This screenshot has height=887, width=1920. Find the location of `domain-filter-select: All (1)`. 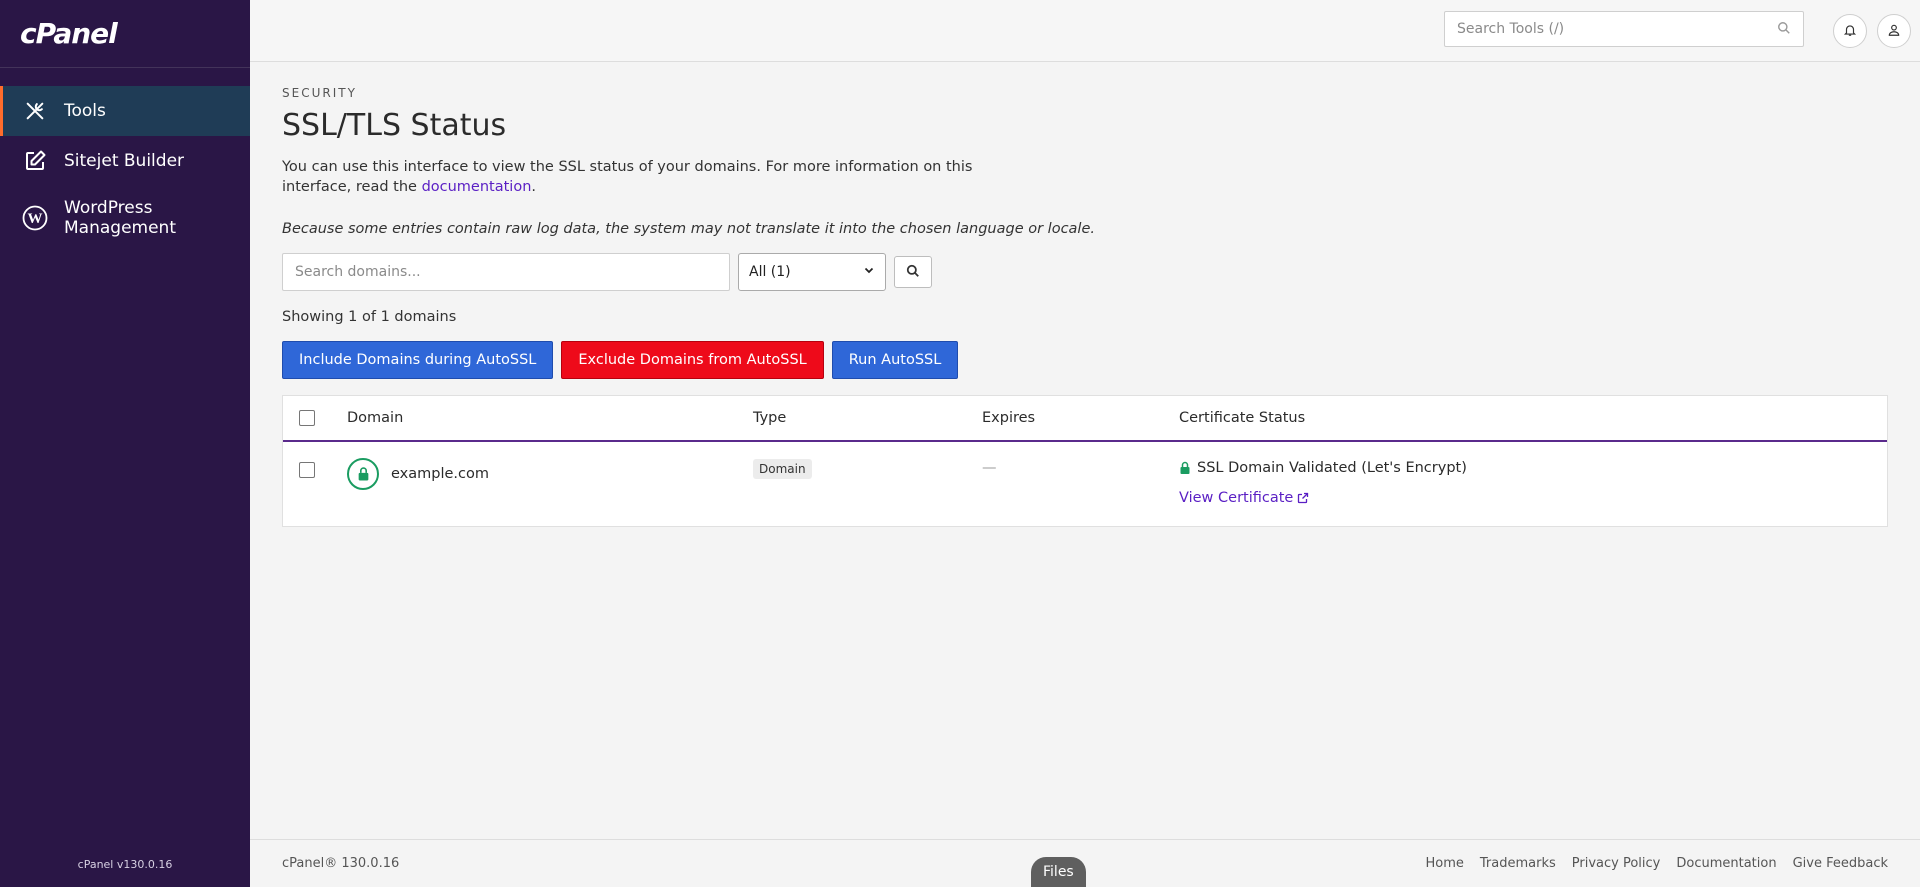

domain-filter-select: All (1) is located at coordinates (812, 272).